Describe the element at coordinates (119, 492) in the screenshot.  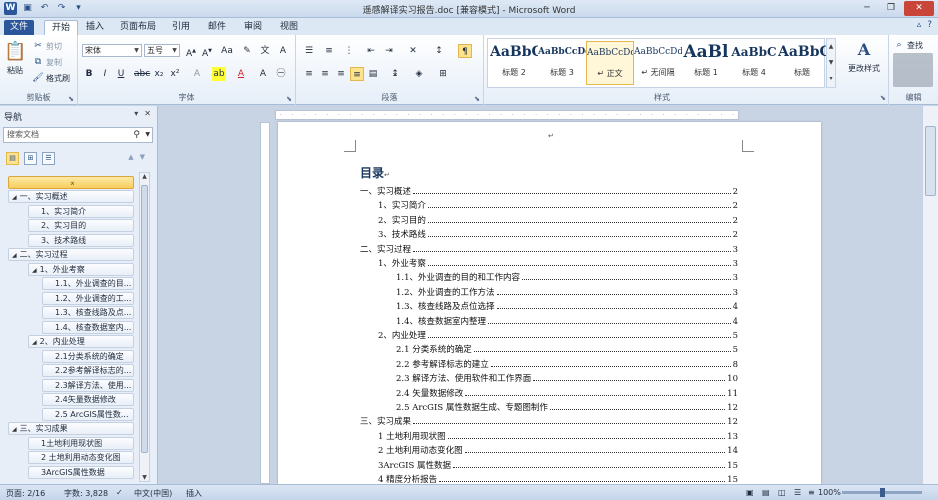
I see `proofing-icon: ✓` at that location.